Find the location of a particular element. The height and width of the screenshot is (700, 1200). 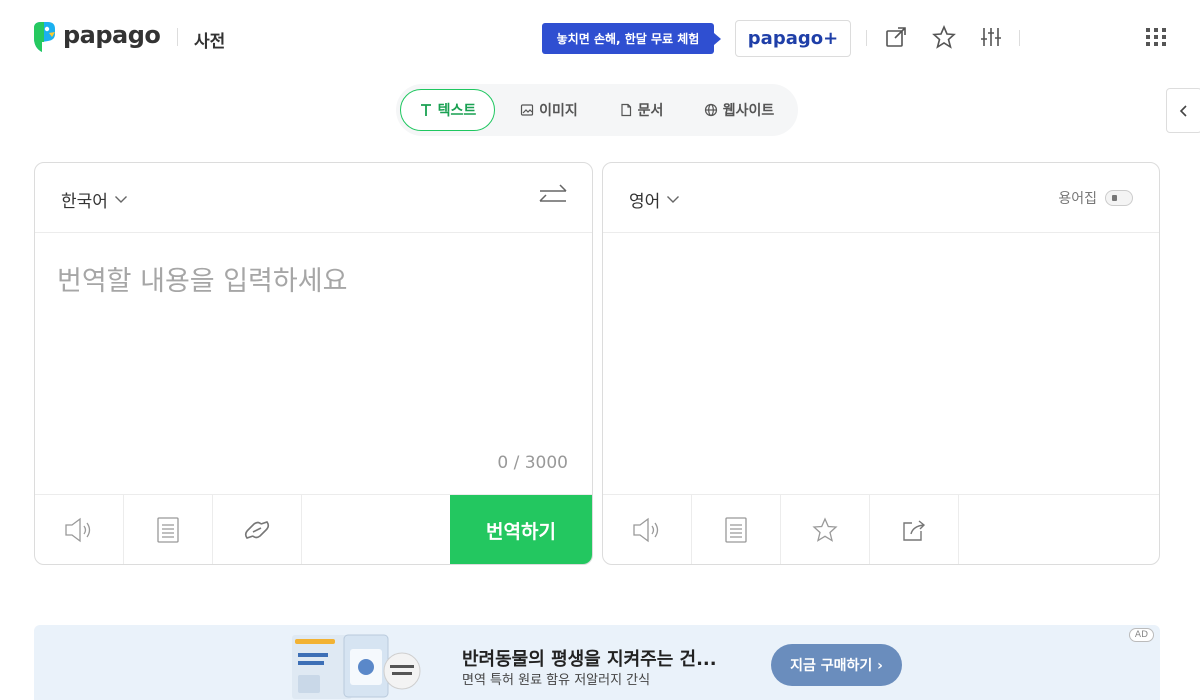

promo-tooltip: 놓치면 손해, 한달 무료 체험 is located at coordinates (631, 38).